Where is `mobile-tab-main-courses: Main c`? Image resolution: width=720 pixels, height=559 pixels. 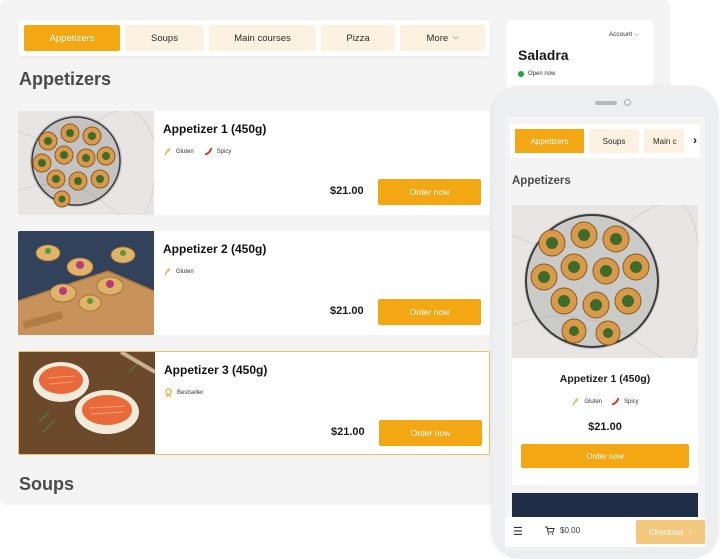
mobile-tab-main-courses: Main c is located at coordinates (664, 141).